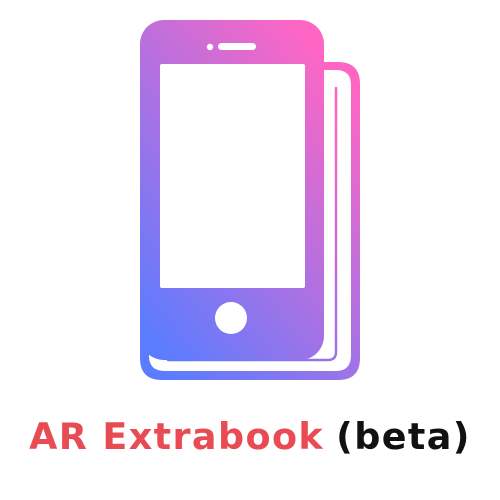 The width and height of the screenshot is (500, 500). Describe the element at coordinates (237, 46) in the screenshot. I see `speaker-slot` at that location.